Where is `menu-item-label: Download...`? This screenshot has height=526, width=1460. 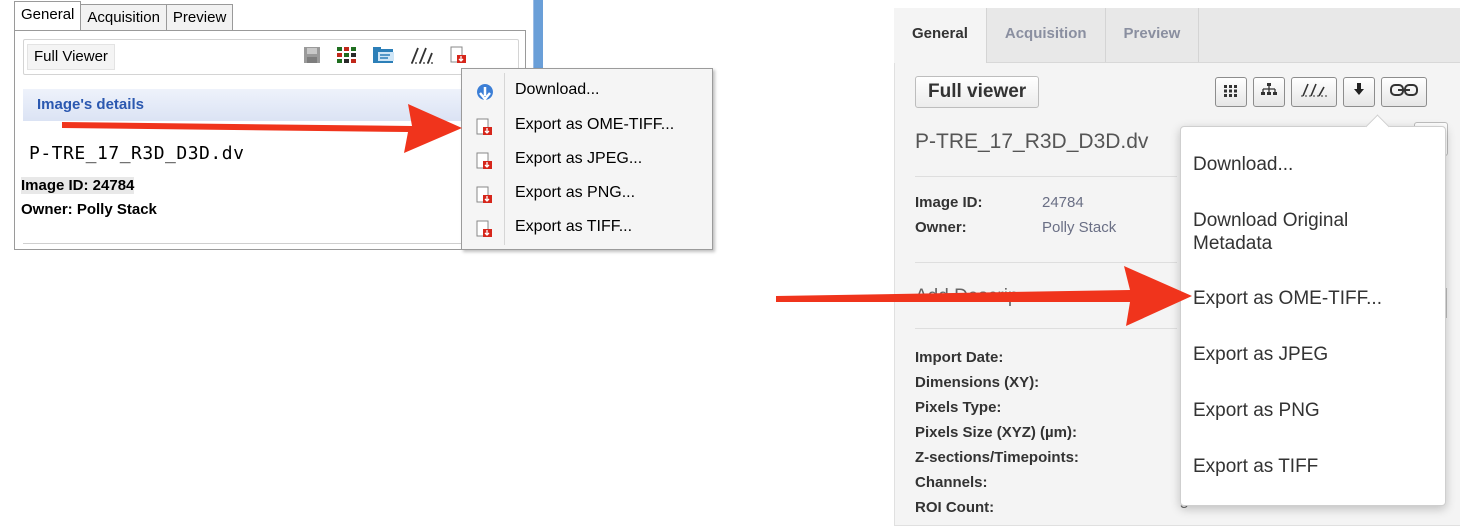
menu-item-label: Download... is located at coordinates (557, 89).